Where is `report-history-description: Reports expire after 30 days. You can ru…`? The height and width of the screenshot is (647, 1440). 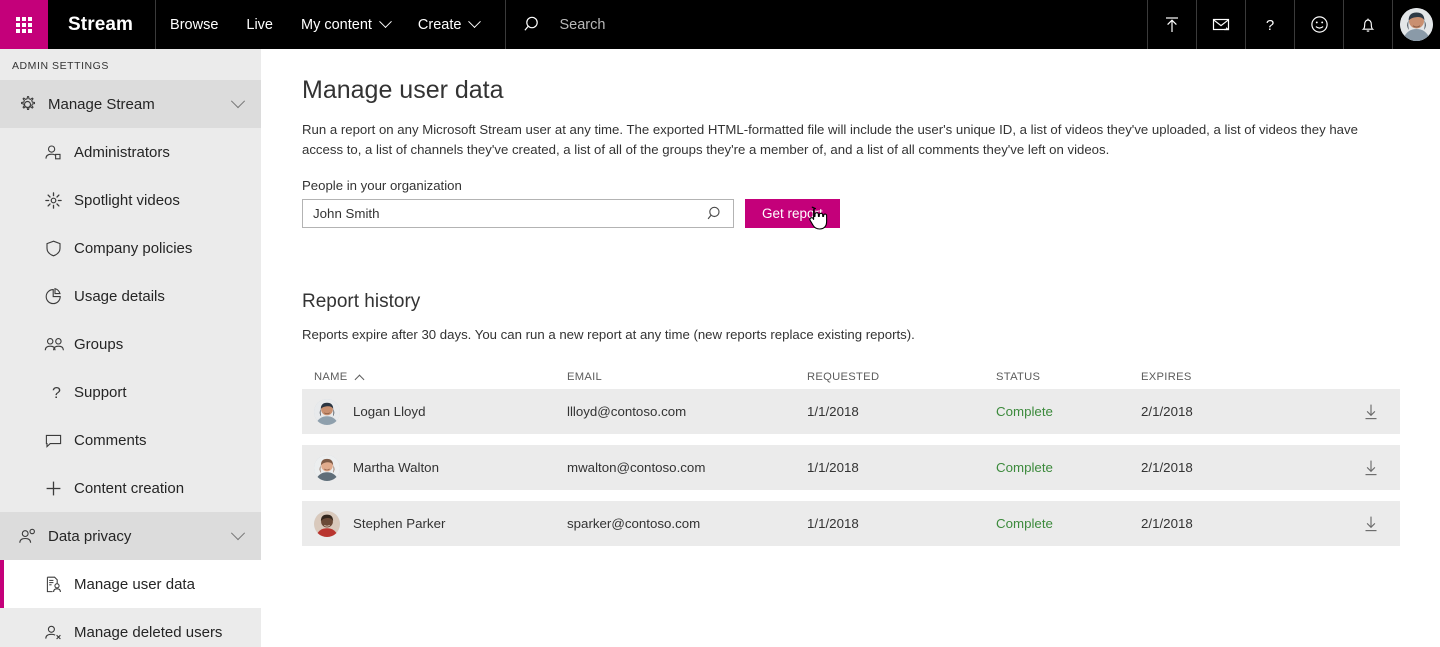
report-history-description: Reports expire after 30 days. You can ru… is located at coordinates (608, 334).